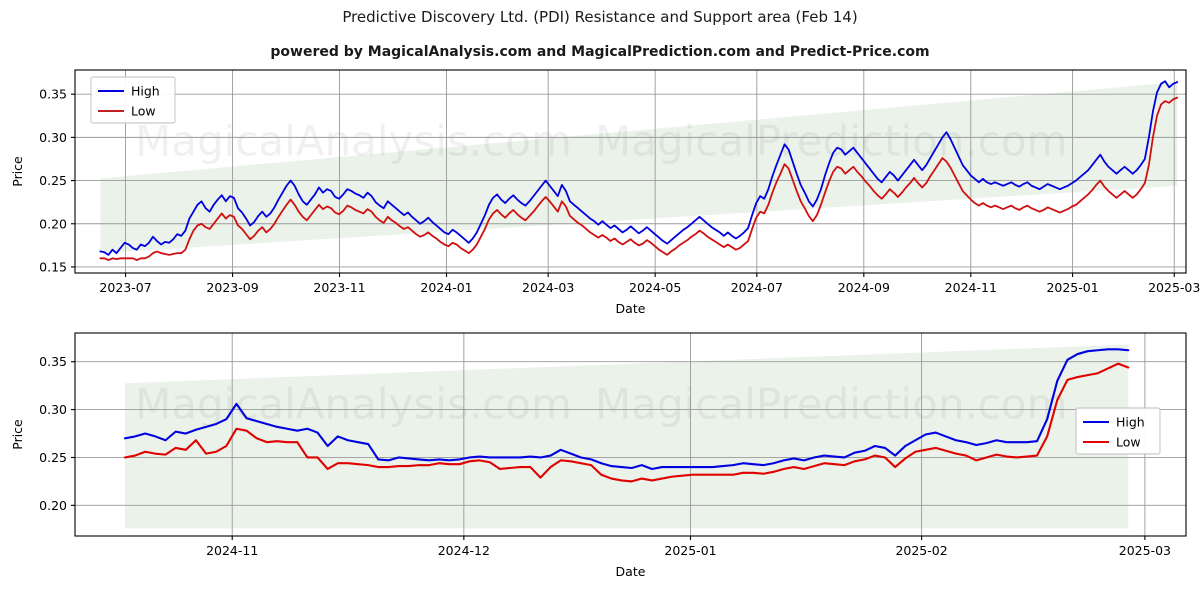 The height and width of the screenshot is (600, 1200). Describe the element at coordinates (655, 287) in the screenshot. I see `x-tick-label: 2024-05` at that location.